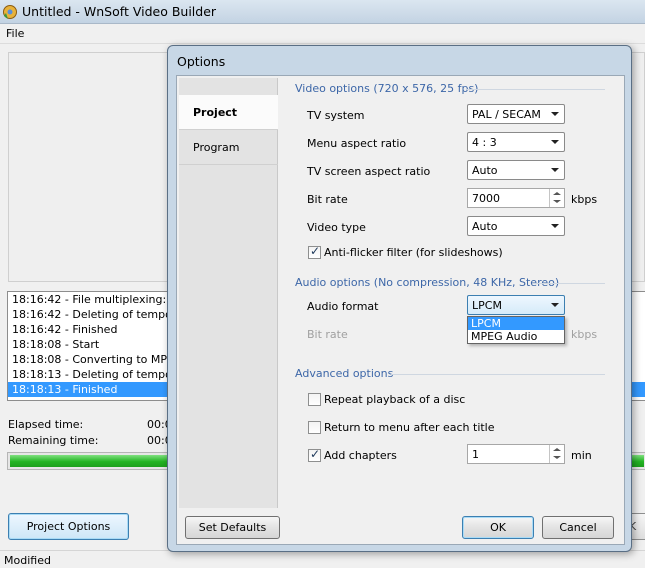  What do you see at coordinates (228, 147) in the screenshot?
I see `tab-program: Program` at bounding box center [228, 147].